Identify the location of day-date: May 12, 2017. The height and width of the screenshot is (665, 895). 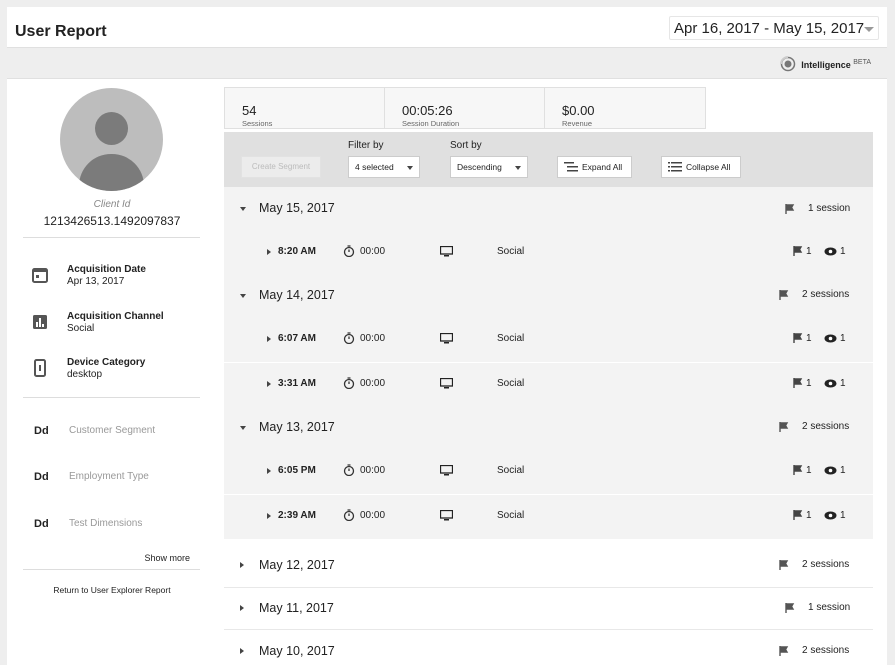
(297, 565).